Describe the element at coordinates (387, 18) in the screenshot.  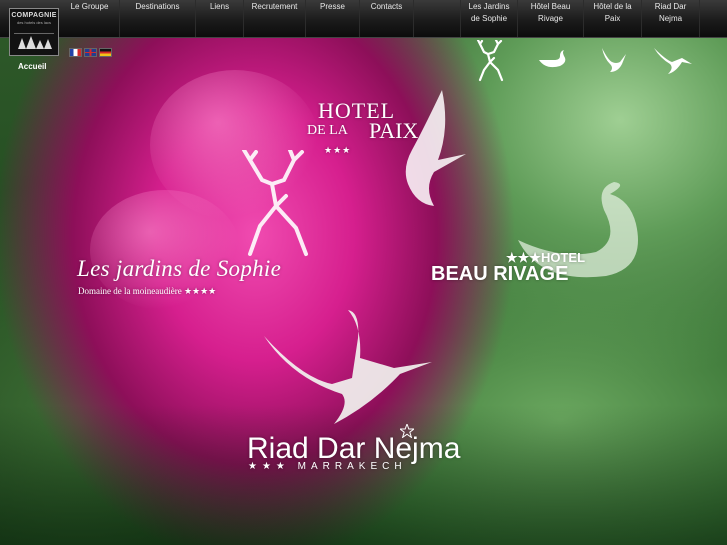
I see `nav-item-contacts: Contacts` at that location.